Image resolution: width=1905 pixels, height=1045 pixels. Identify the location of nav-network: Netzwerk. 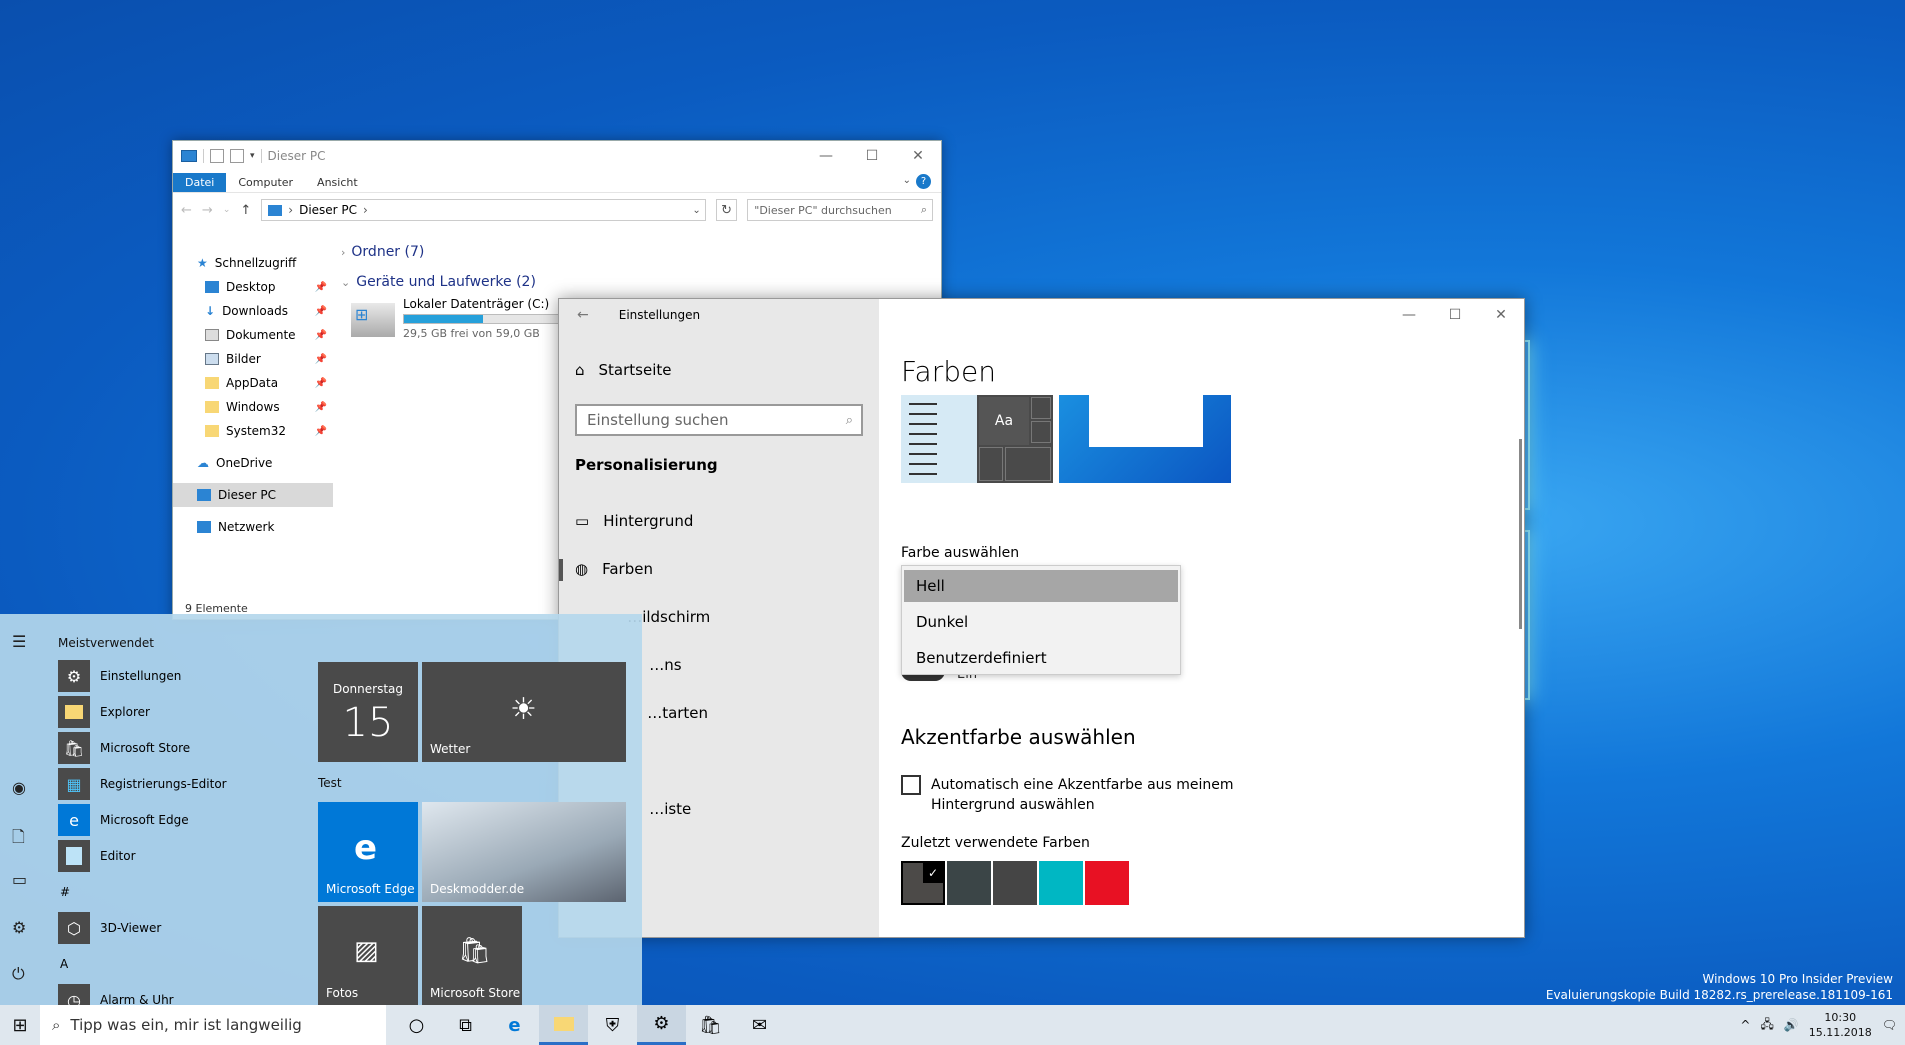
(253, 527).